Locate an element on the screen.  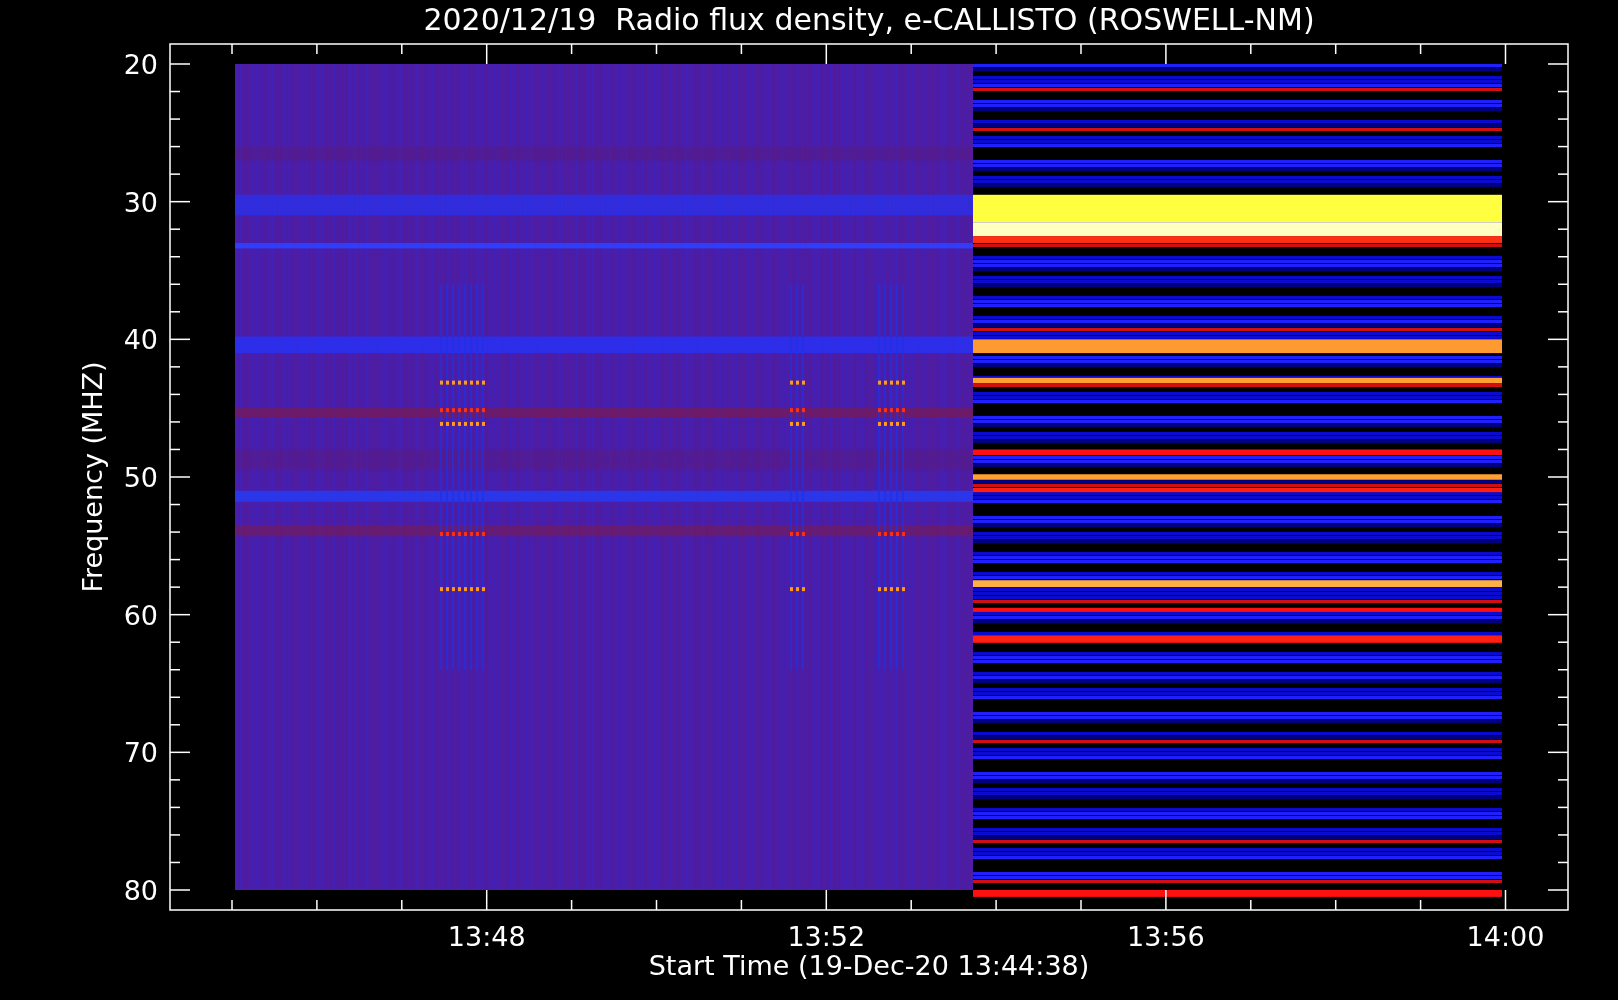
axis-tick-label: 30 is located at coordinates (140, 202).